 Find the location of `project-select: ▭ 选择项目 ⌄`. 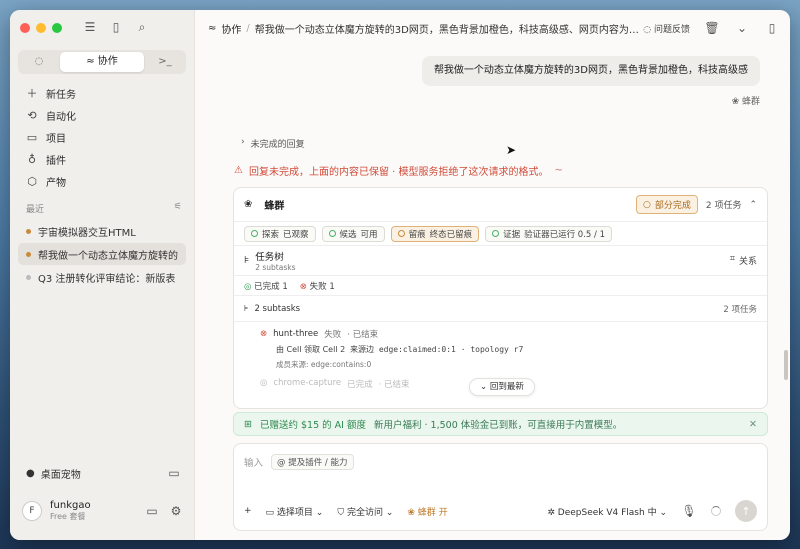

project-select: ▭ 选择项目 ⌄ is located at coordinates (295, 511).